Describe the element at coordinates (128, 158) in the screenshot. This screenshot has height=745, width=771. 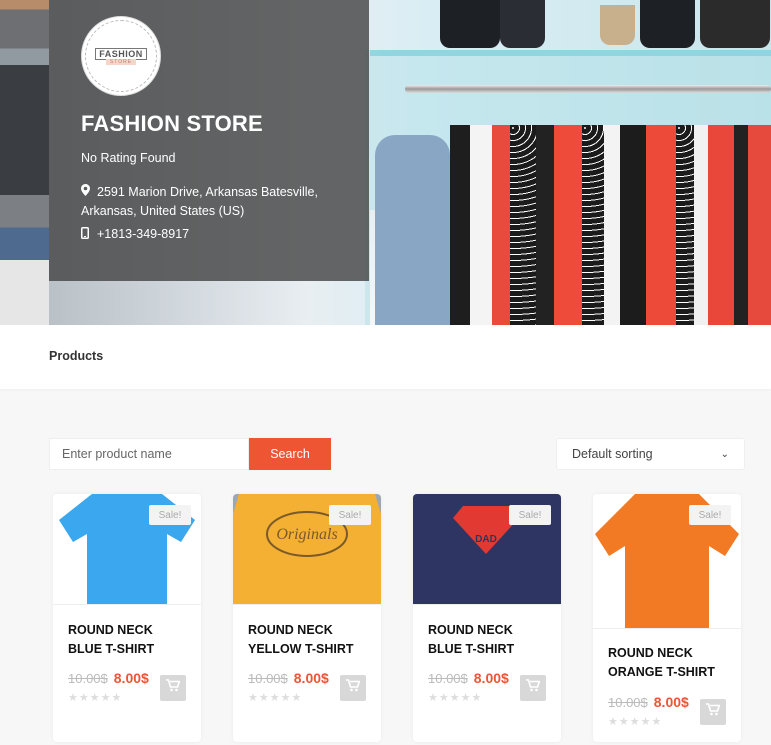
I see `store-rating: No Rating Found` at that location.